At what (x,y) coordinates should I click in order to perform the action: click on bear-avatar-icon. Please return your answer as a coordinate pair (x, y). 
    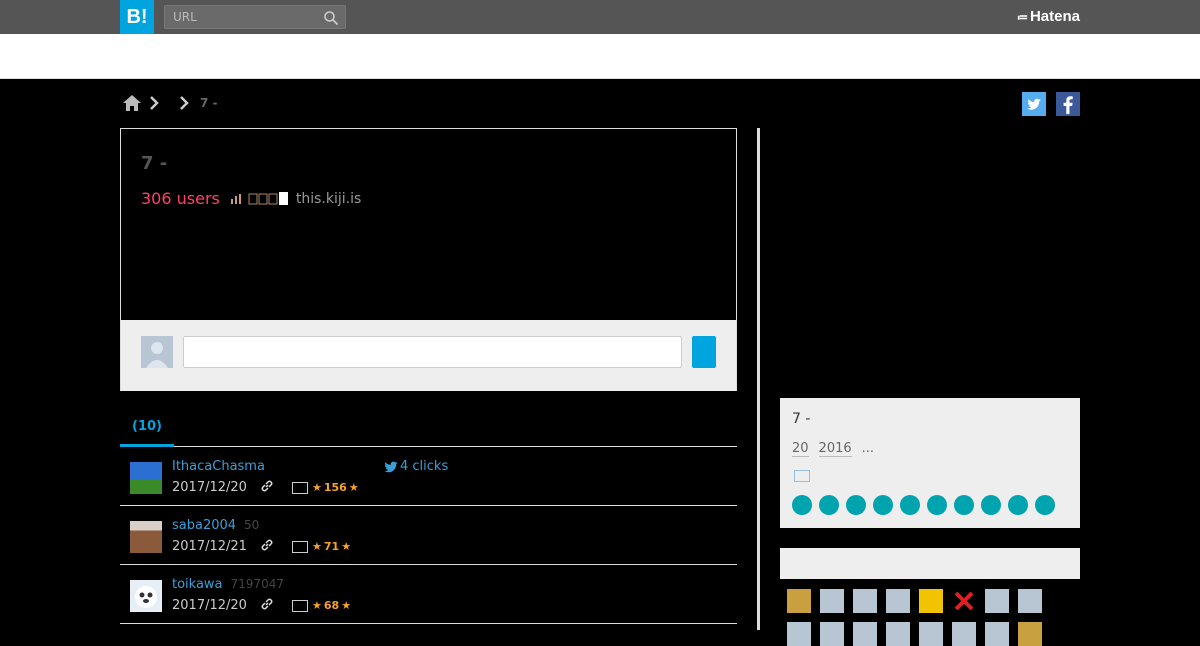
    Looking at the image, I should click on (146, 597).